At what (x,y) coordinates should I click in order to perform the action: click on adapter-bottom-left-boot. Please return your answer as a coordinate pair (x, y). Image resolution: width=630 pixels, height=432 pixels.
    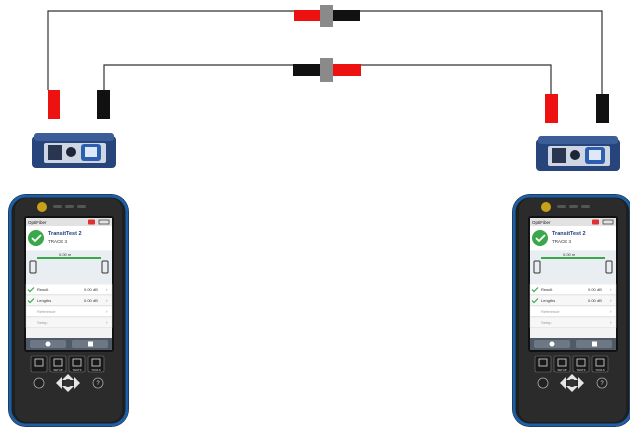
    Looking at the image, I should click on (306, 70).